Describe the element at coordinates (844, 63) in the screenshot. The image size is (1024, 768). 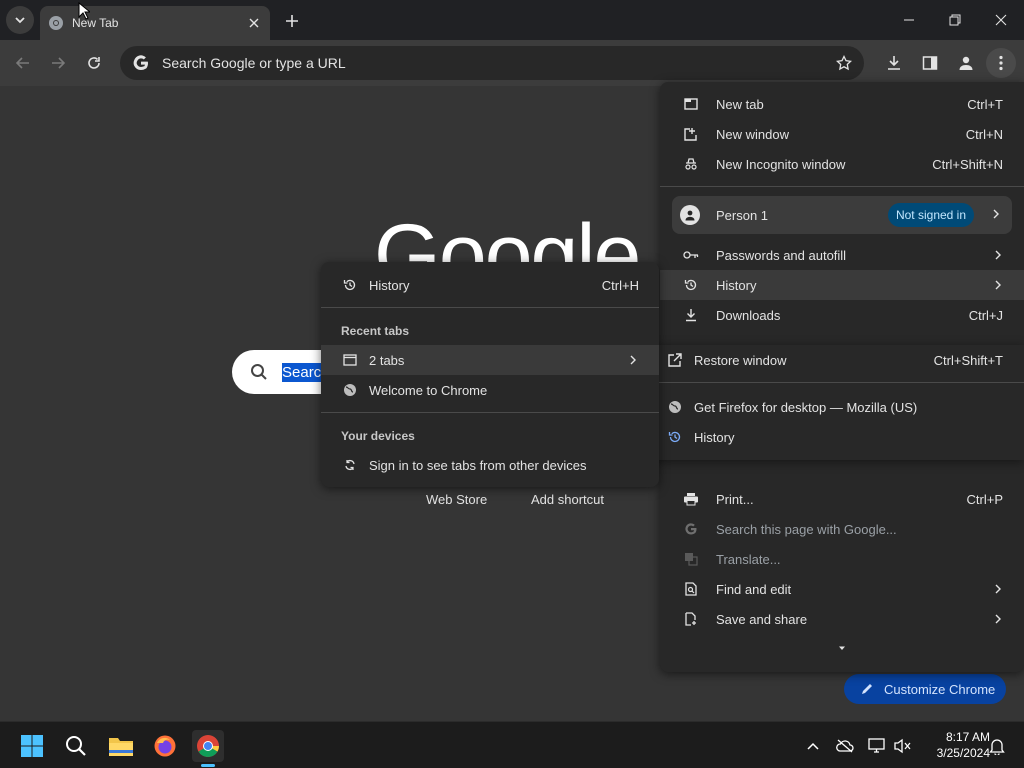
I see `bookmark-star-icon` at that location.